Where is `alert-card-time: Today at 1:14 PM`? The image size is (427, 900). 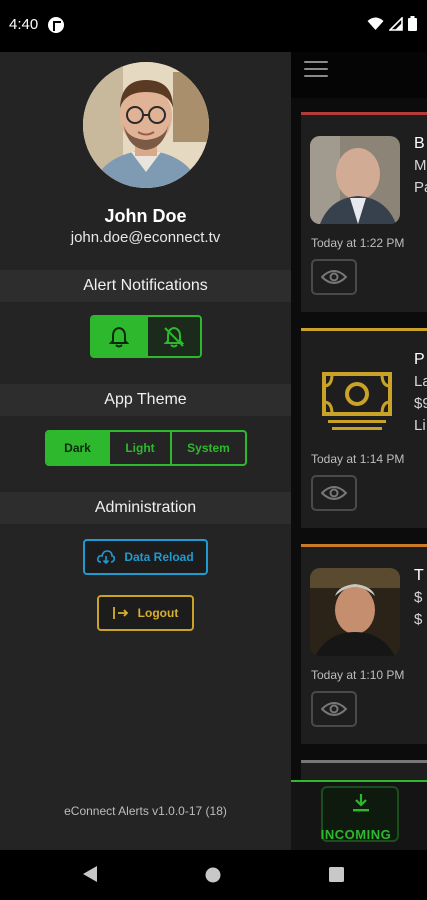
alert-card-time: Today at 1:14 PM is located at coordinates (358, 459).